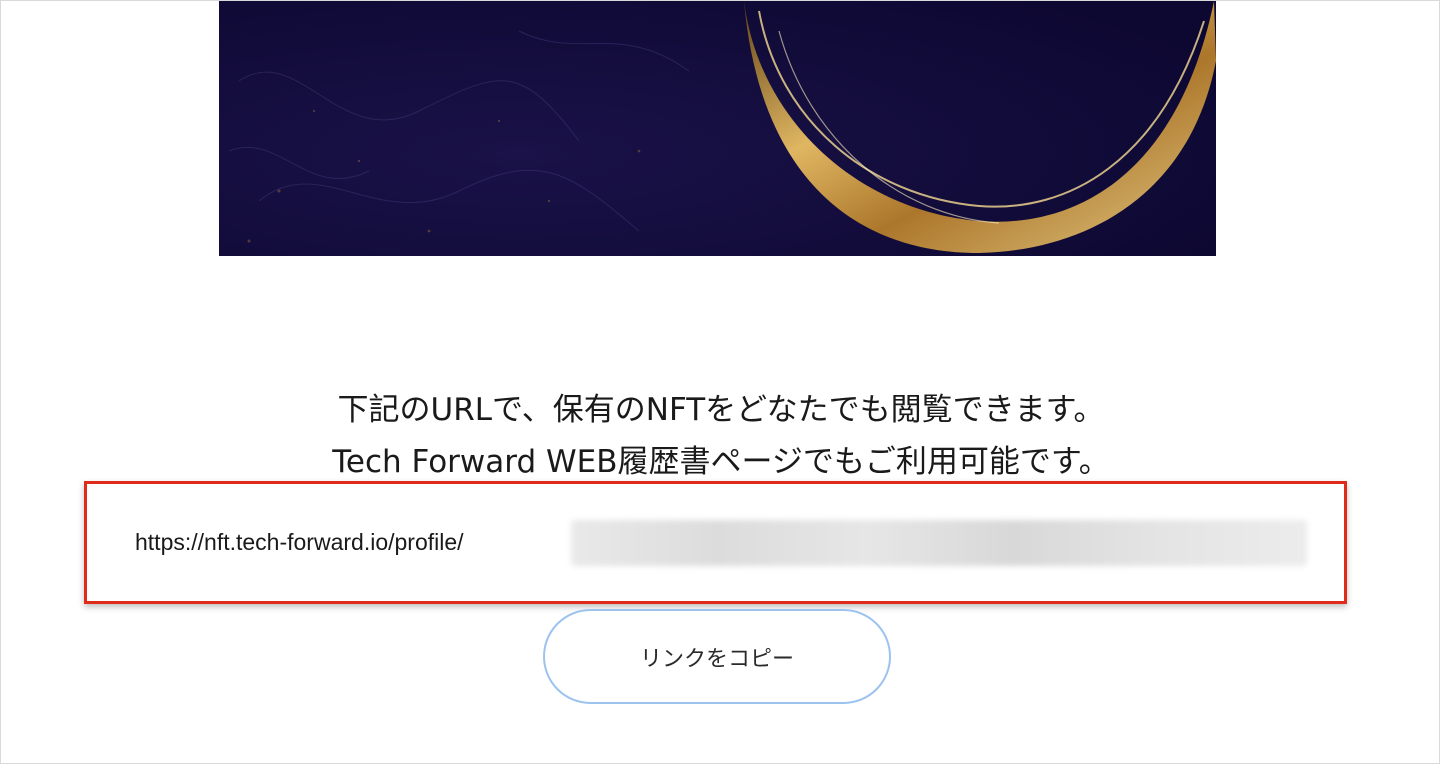  What do you see at coordinates (721, 410) in the screenshot?
I see `description-line-1: 下記のURLで、保有のNFTをどなたでも閲覧できます。` at bounding box center [721, 410].